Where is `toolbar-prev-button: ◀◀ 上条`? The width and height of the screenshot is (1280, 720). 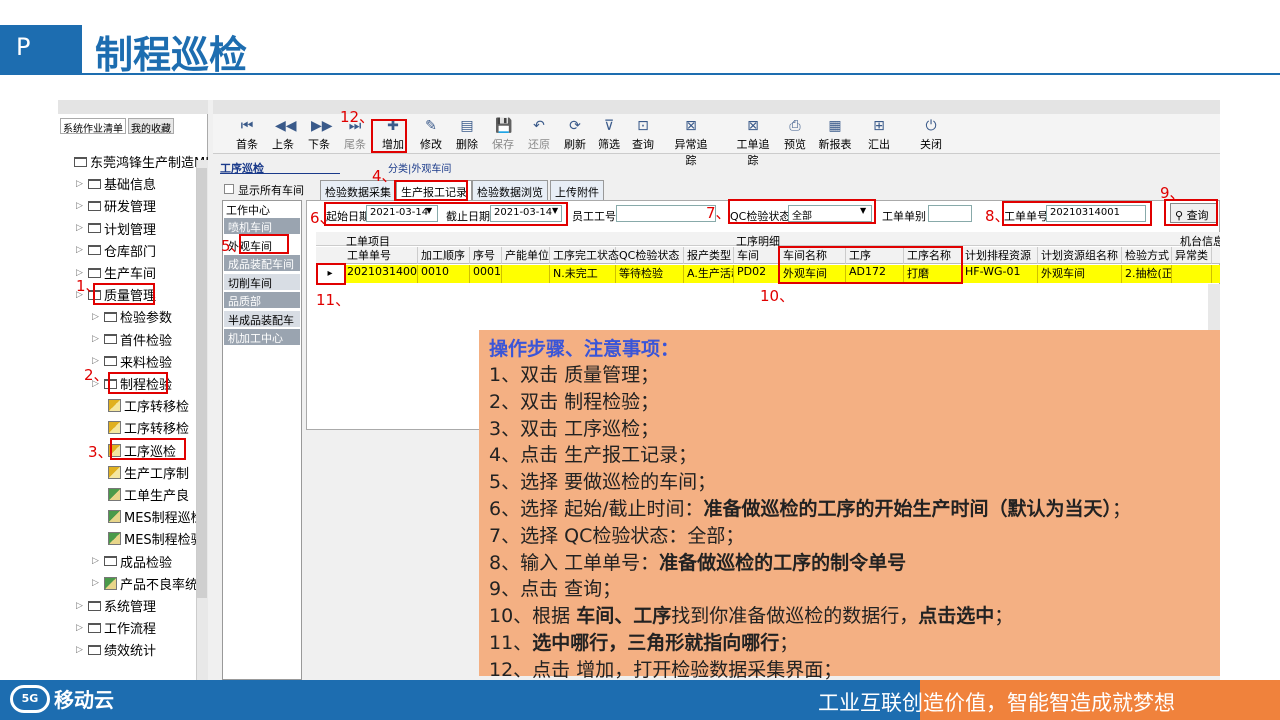
toolbar-prev-button: ◀◀ 上条 is located at coordinates (283, 135).